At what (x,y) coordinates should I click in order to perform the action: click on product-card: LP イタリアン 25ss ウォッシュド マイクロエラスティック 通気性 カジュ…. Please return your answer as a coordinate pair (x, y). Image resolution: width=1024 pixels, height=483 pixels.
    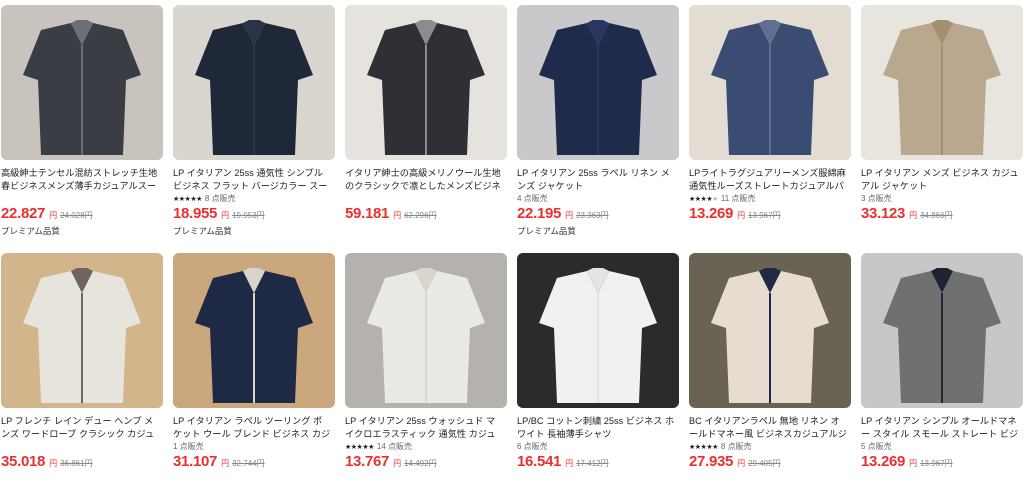
    Looking at the image, I should click on (426, 366).